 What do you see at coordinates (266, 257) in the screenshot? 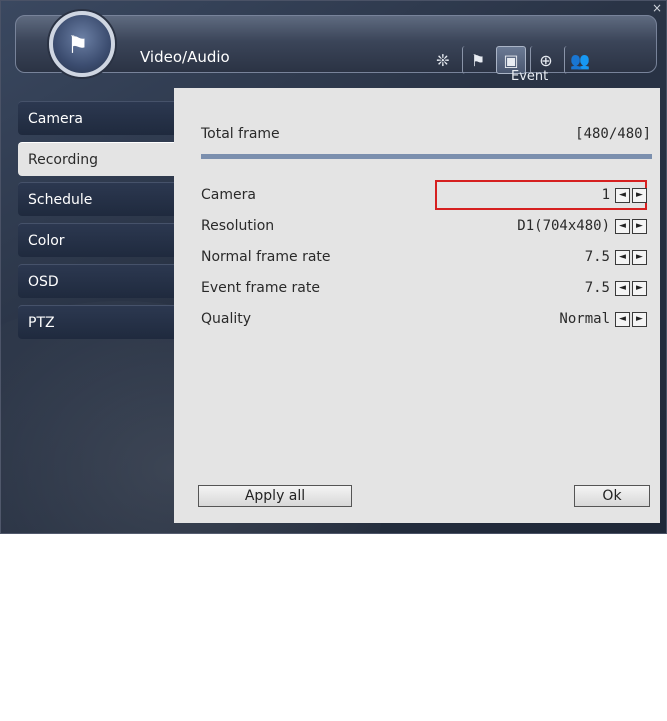
I see `setting-label: Normal frame rate` at bounding box center [266, 257].